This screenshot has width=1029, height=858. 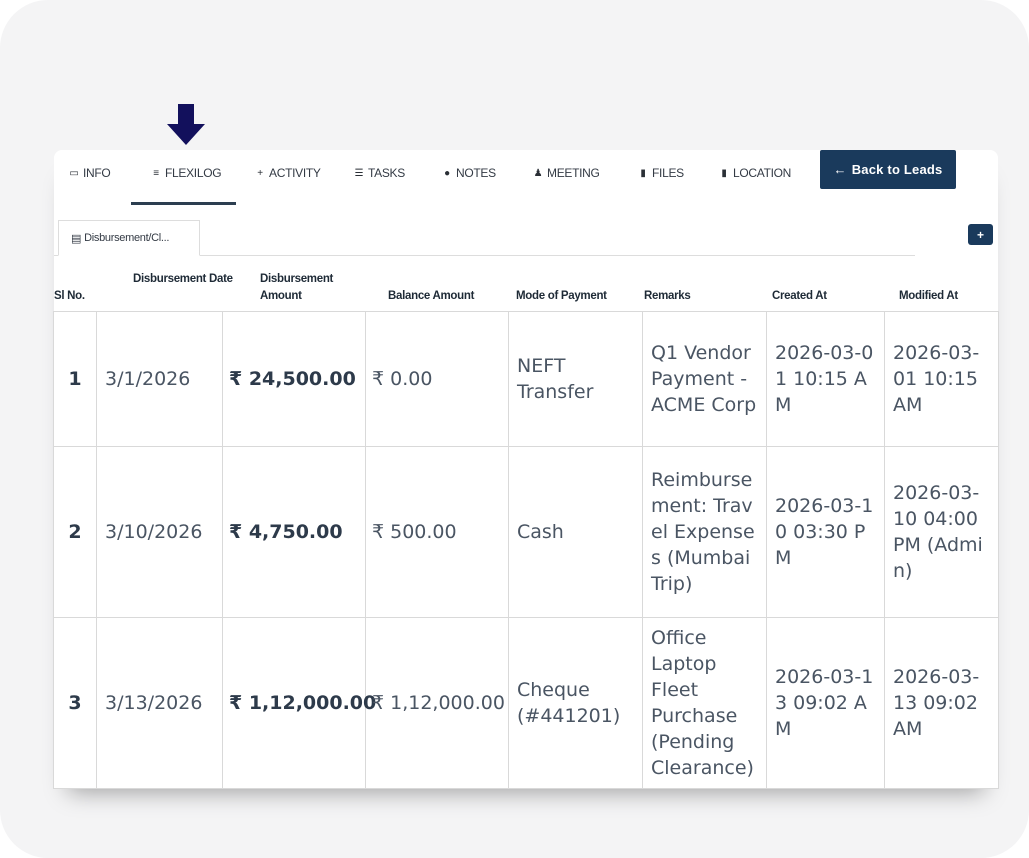 I want to click on cell-remarks: Q1 Vendor Payment - ACME Corp, so click(x=704, y=379).